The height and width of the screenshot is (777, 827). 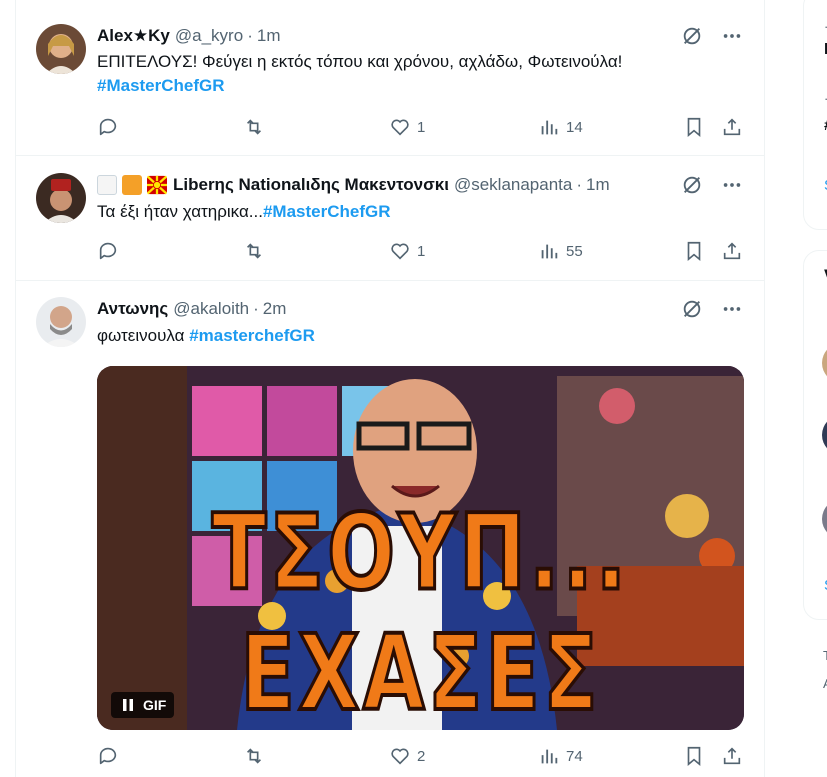 What do you see at coordinates (252, 335) in the screenshot?
I see `hashtag-link: #masterchefGR` at bounding box center [252, 335].